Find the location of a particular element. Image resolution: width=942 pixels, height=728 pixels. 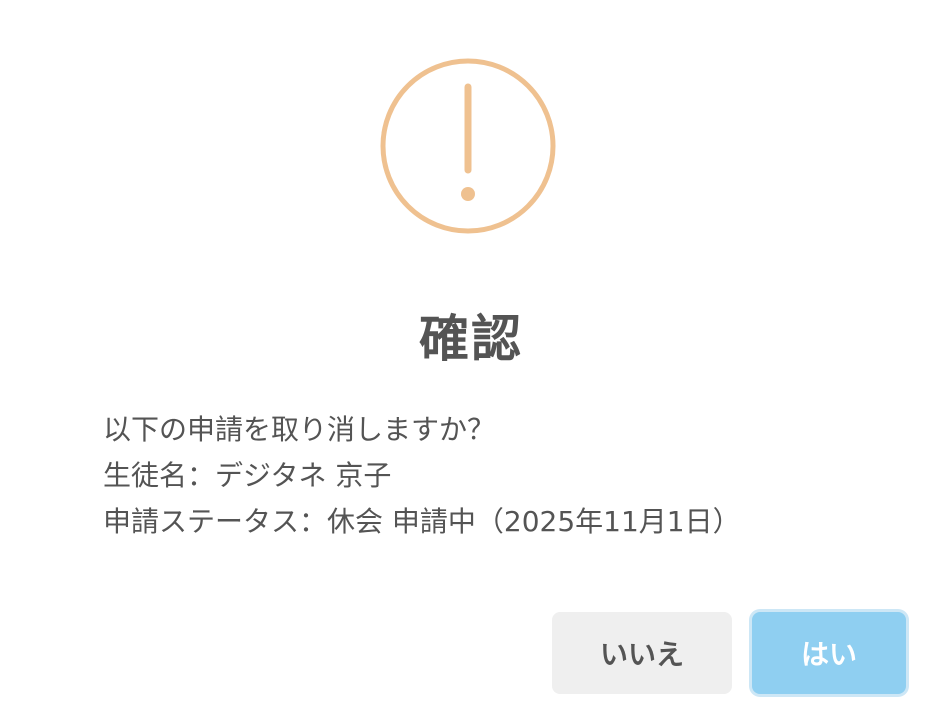

message-line-question: 以下の申請を取り消しますか？ is located at coordinates (299, 429).